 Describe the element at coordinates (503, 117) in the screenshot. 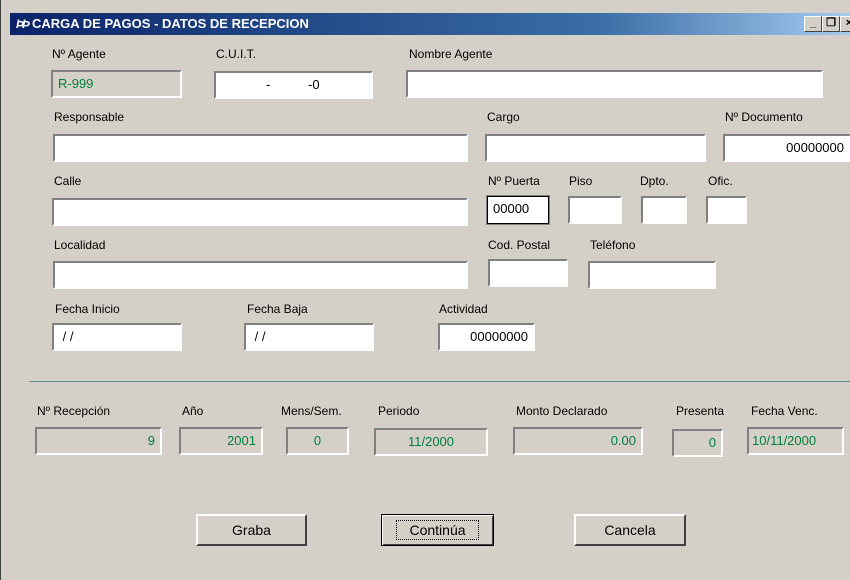

I see `cargo-label: Cargo` at that location.